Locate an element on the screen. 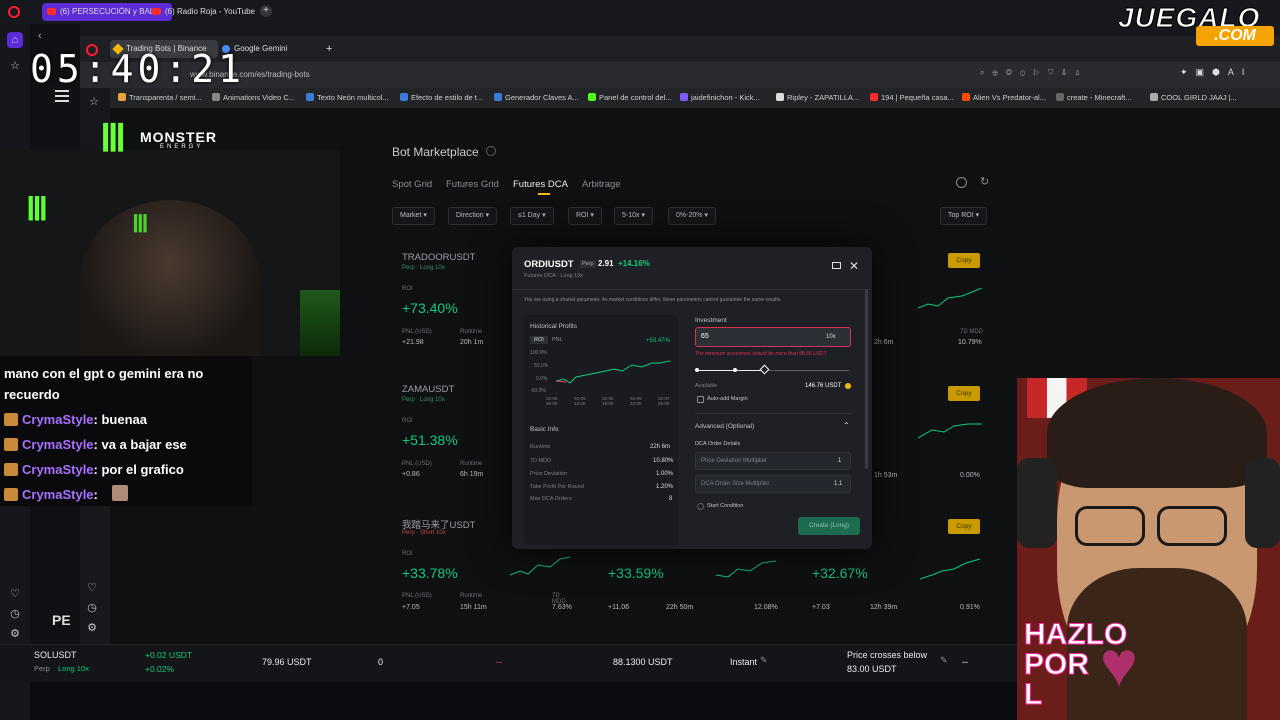 This screenshot has width=1280, height=720. tab-arbitrage: Arbitrage is located at coordinates (601, 184).